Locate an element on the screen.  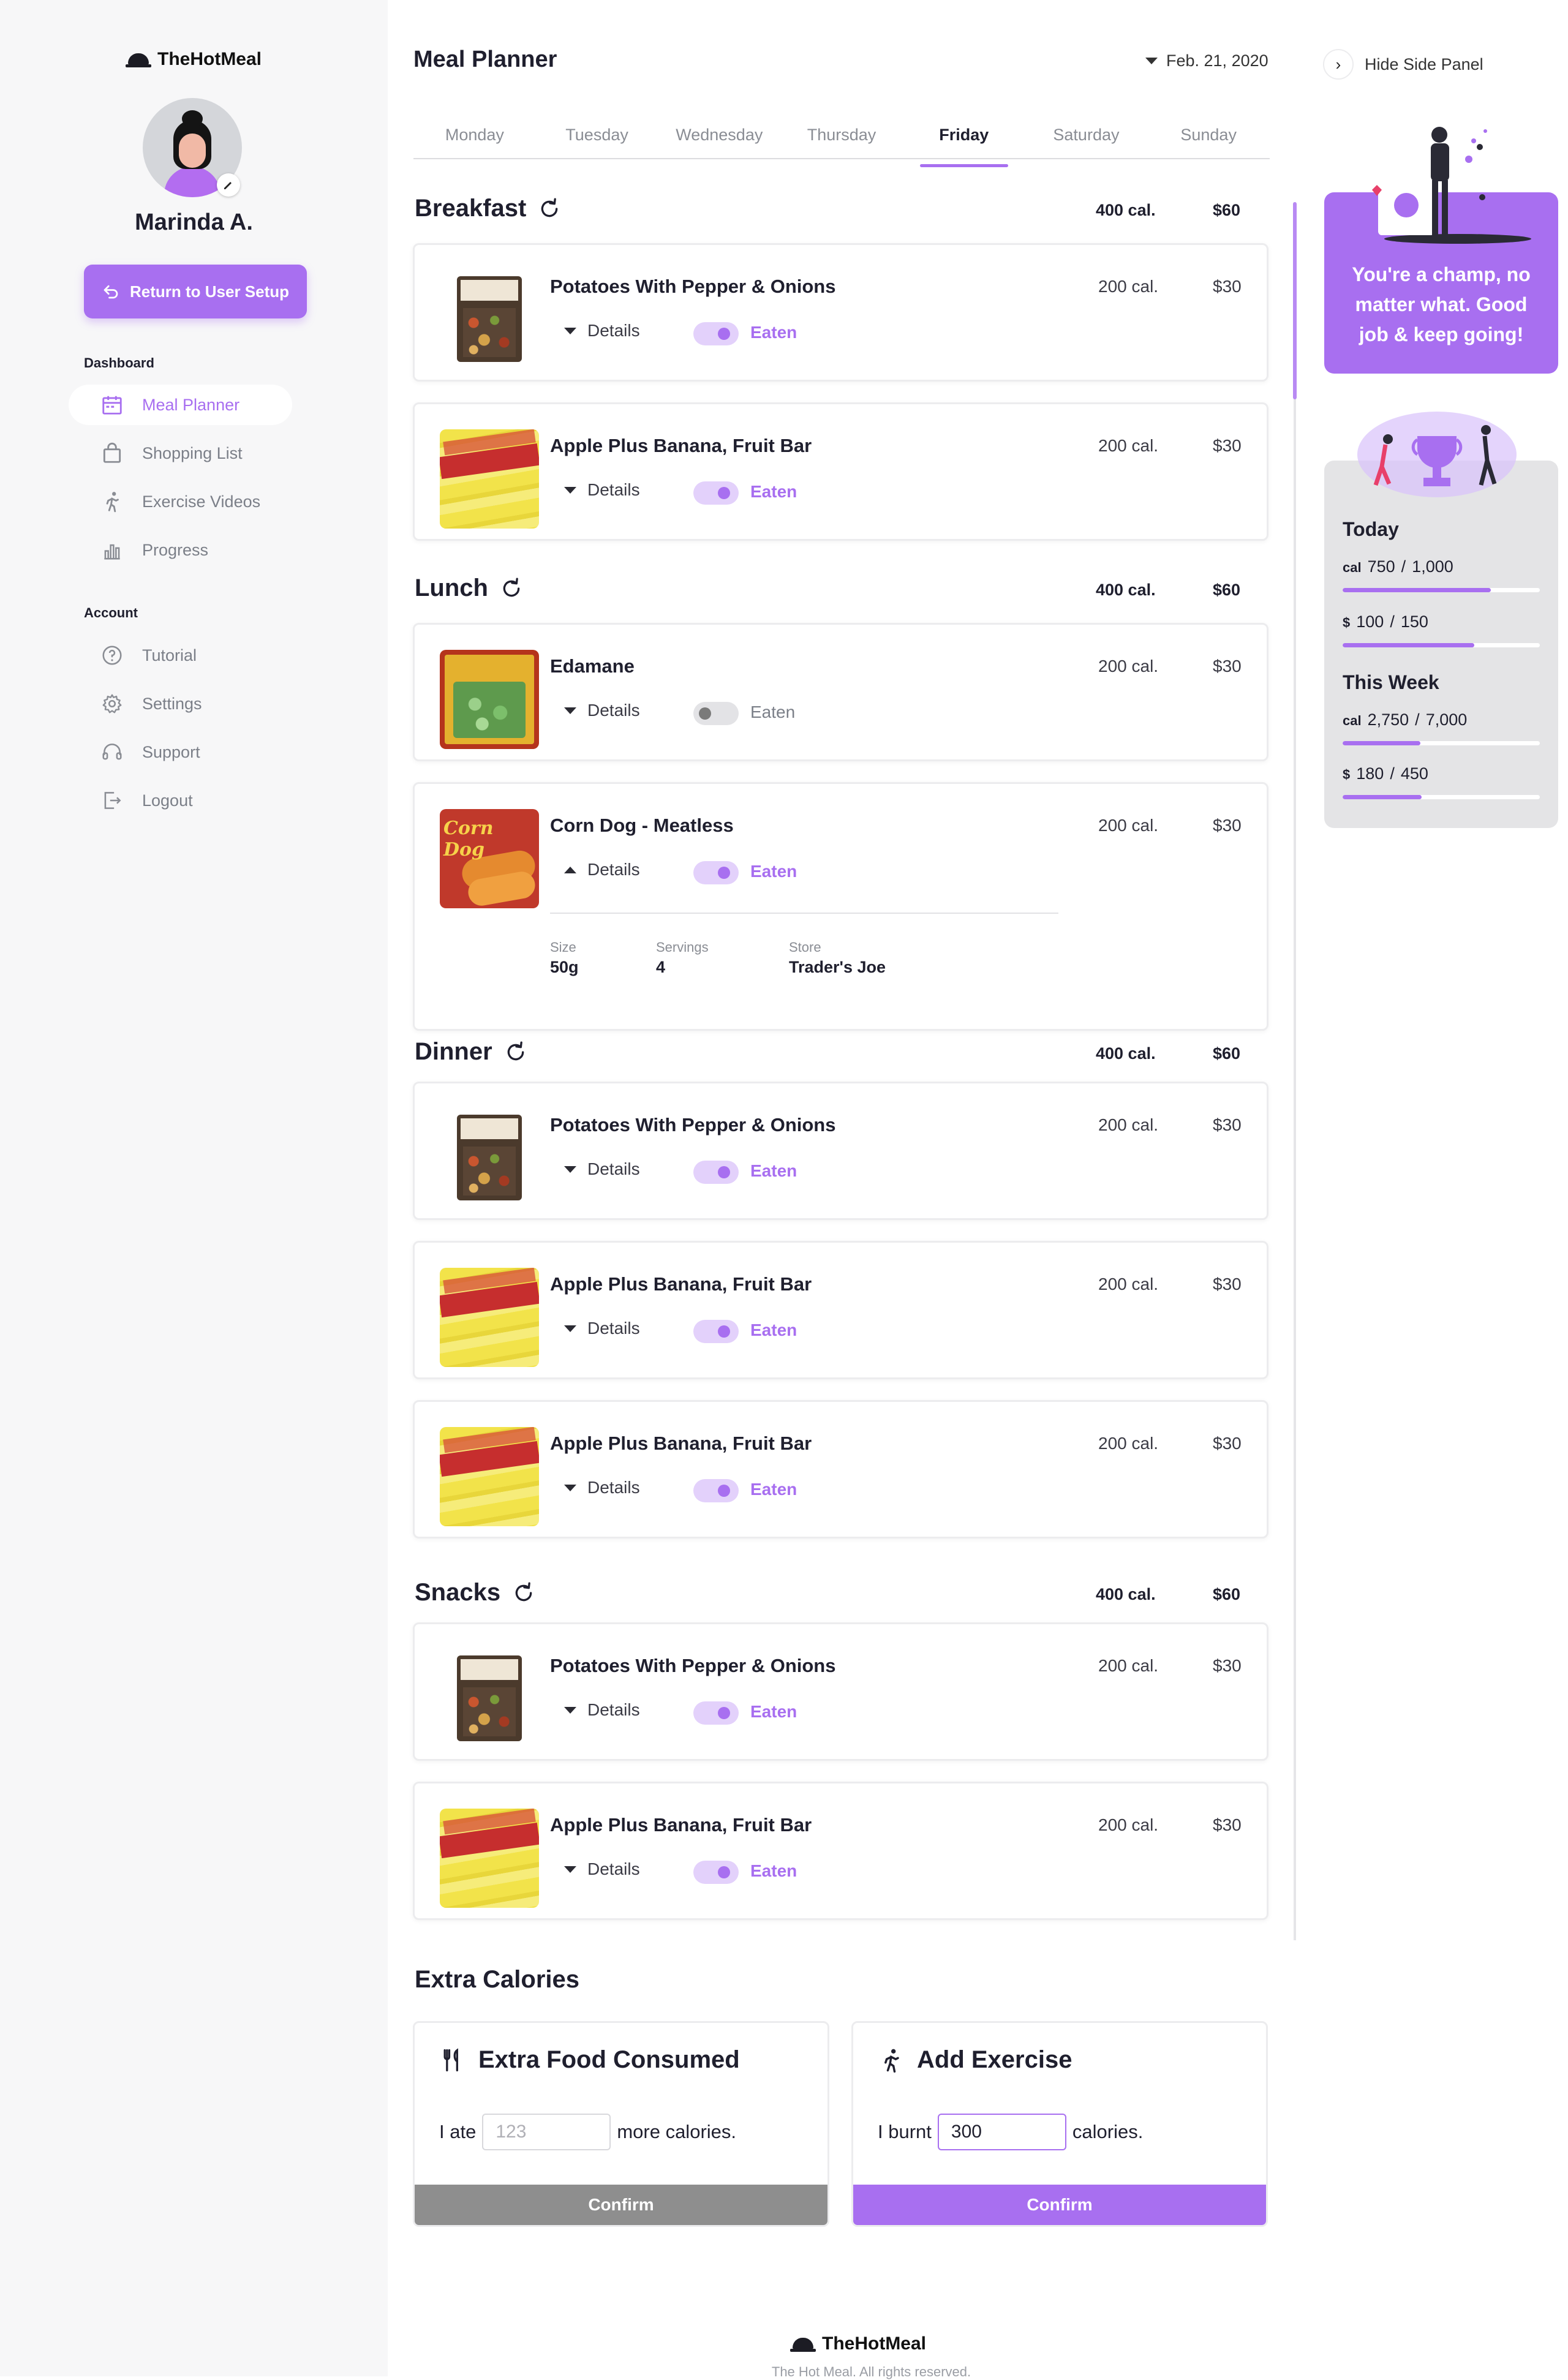
brand-logo: TheHotMeal is located at coordinates (194, 59).